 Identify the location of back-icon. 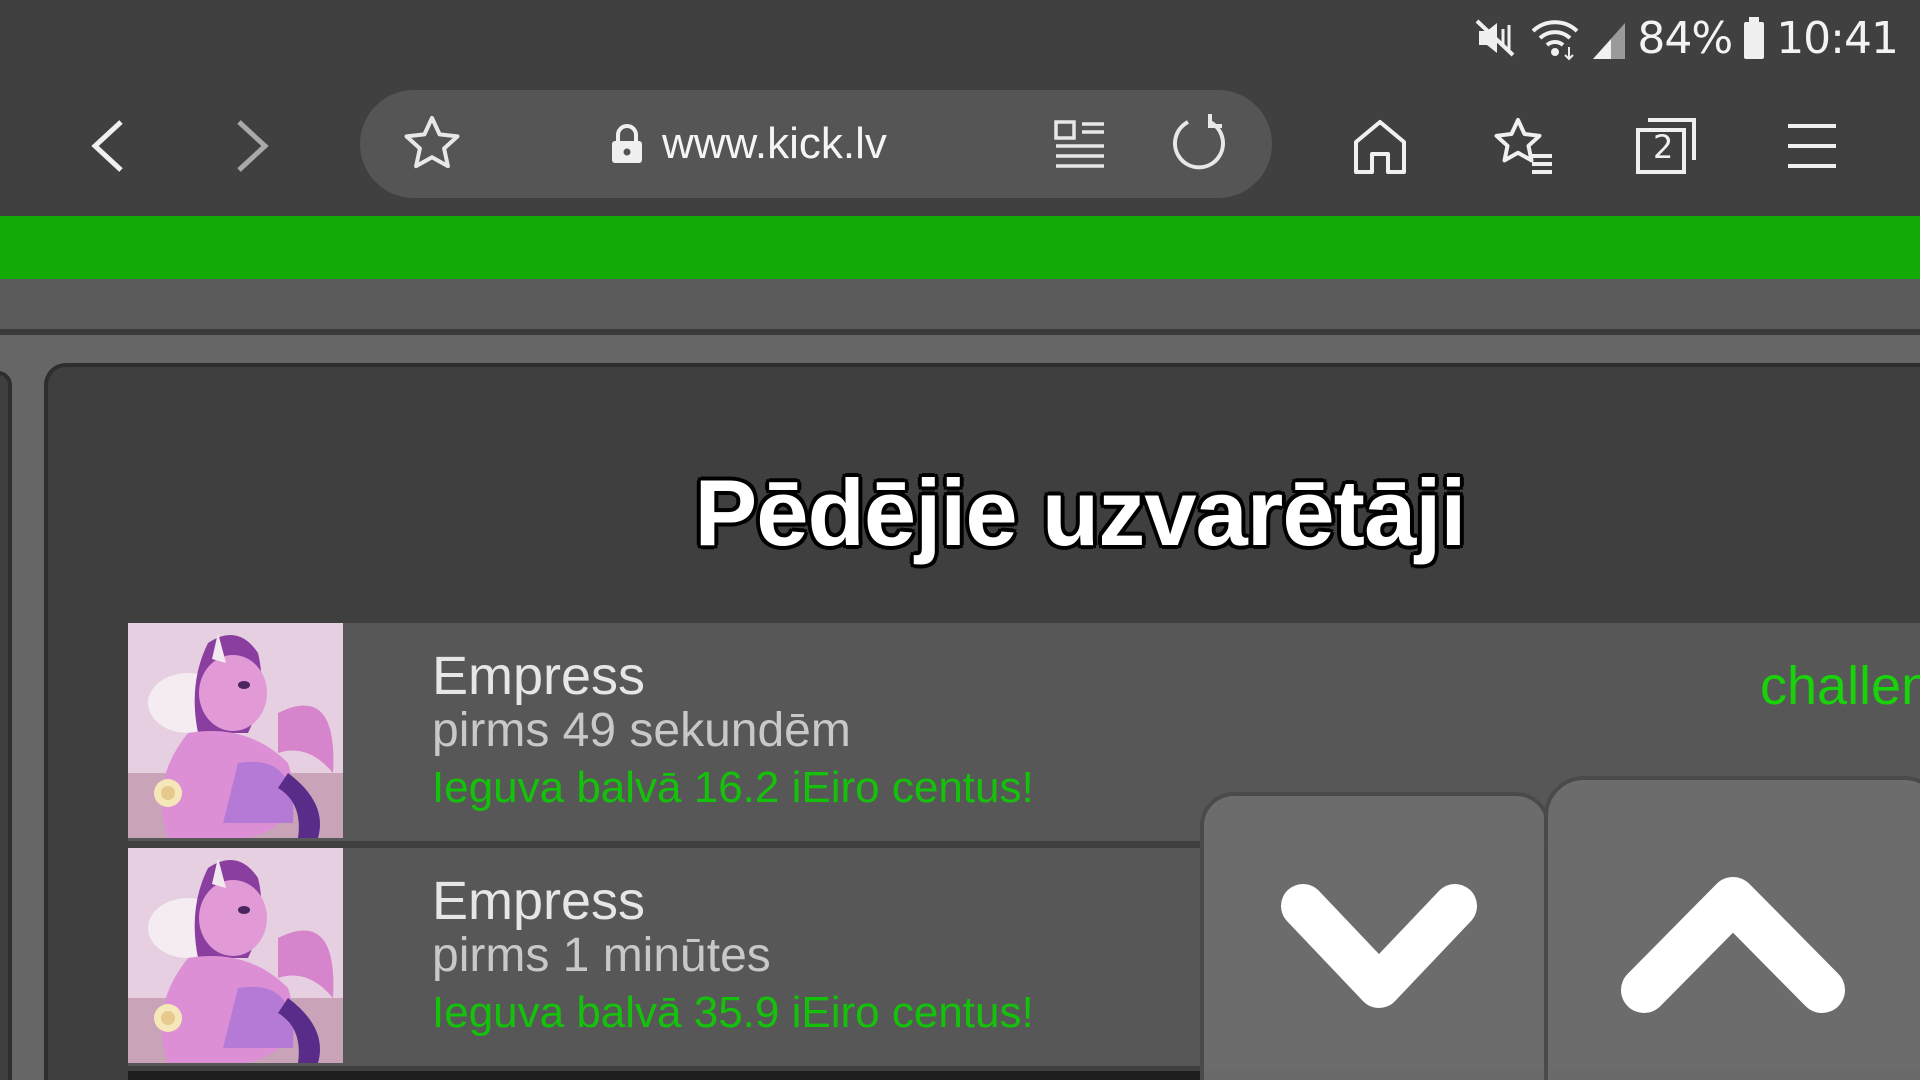
(107, 146).